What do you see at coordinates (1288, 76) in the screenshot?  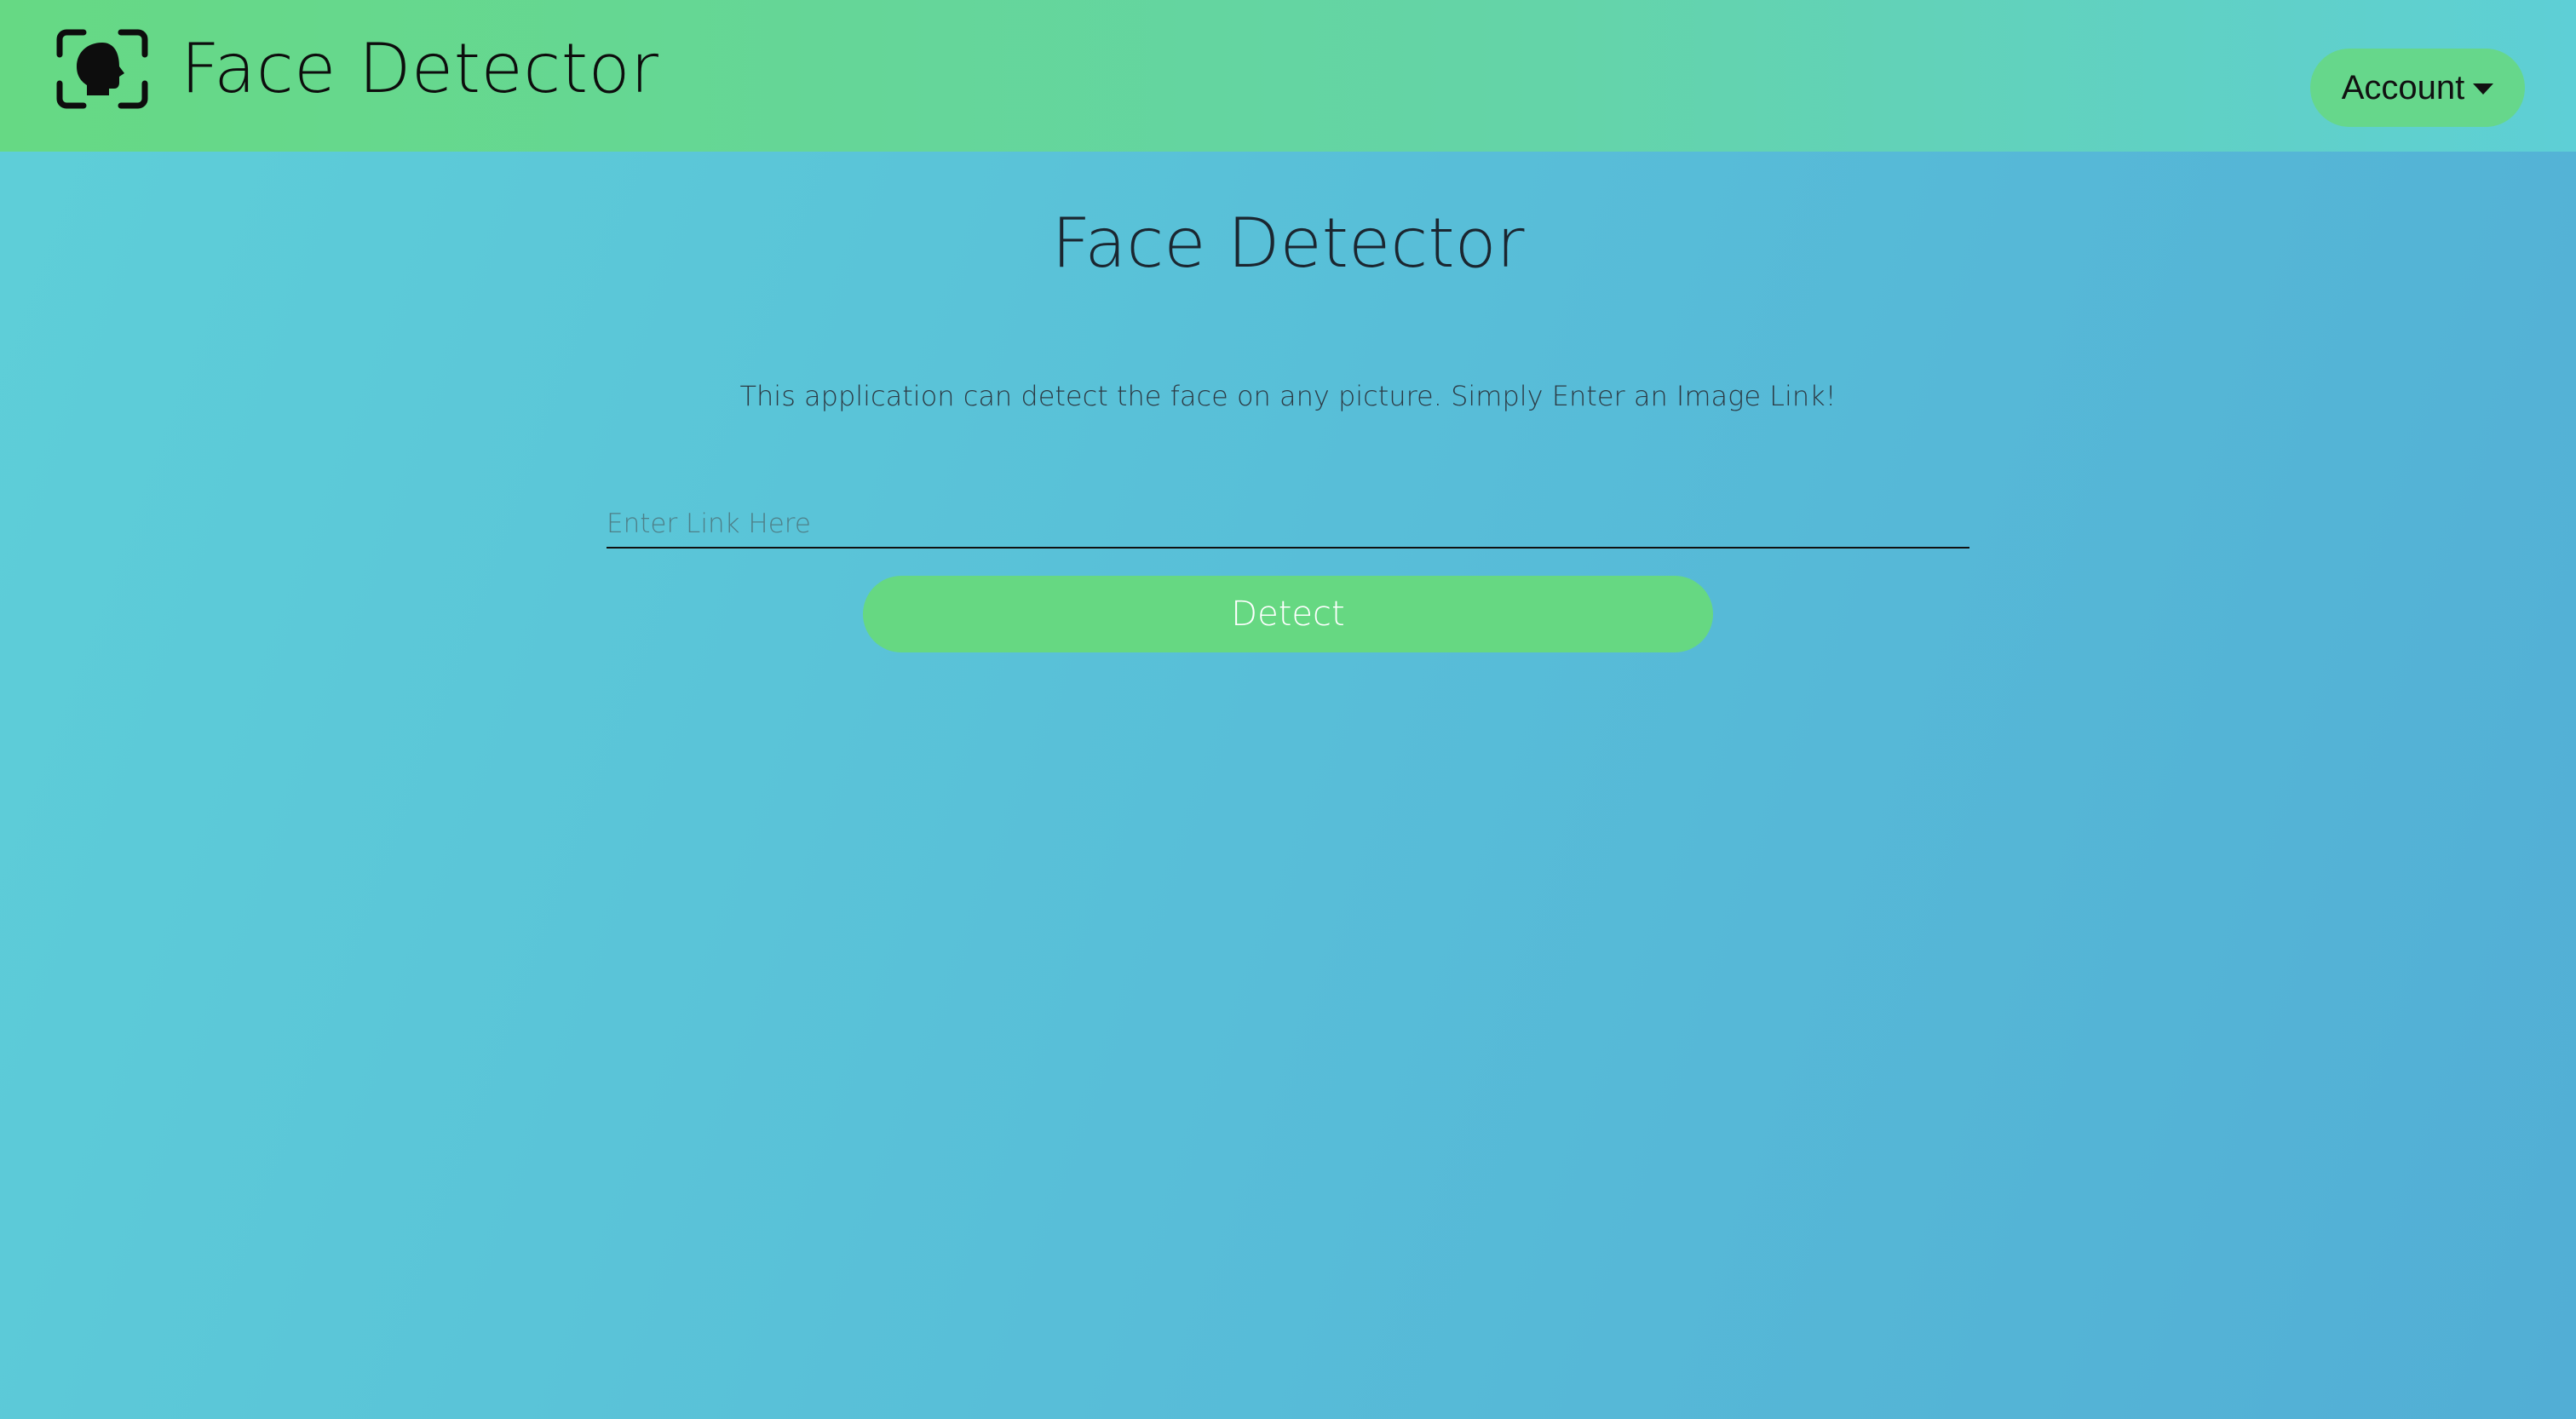 I see `navbar: Face Detector Account` at bounding box center [1288, 76].